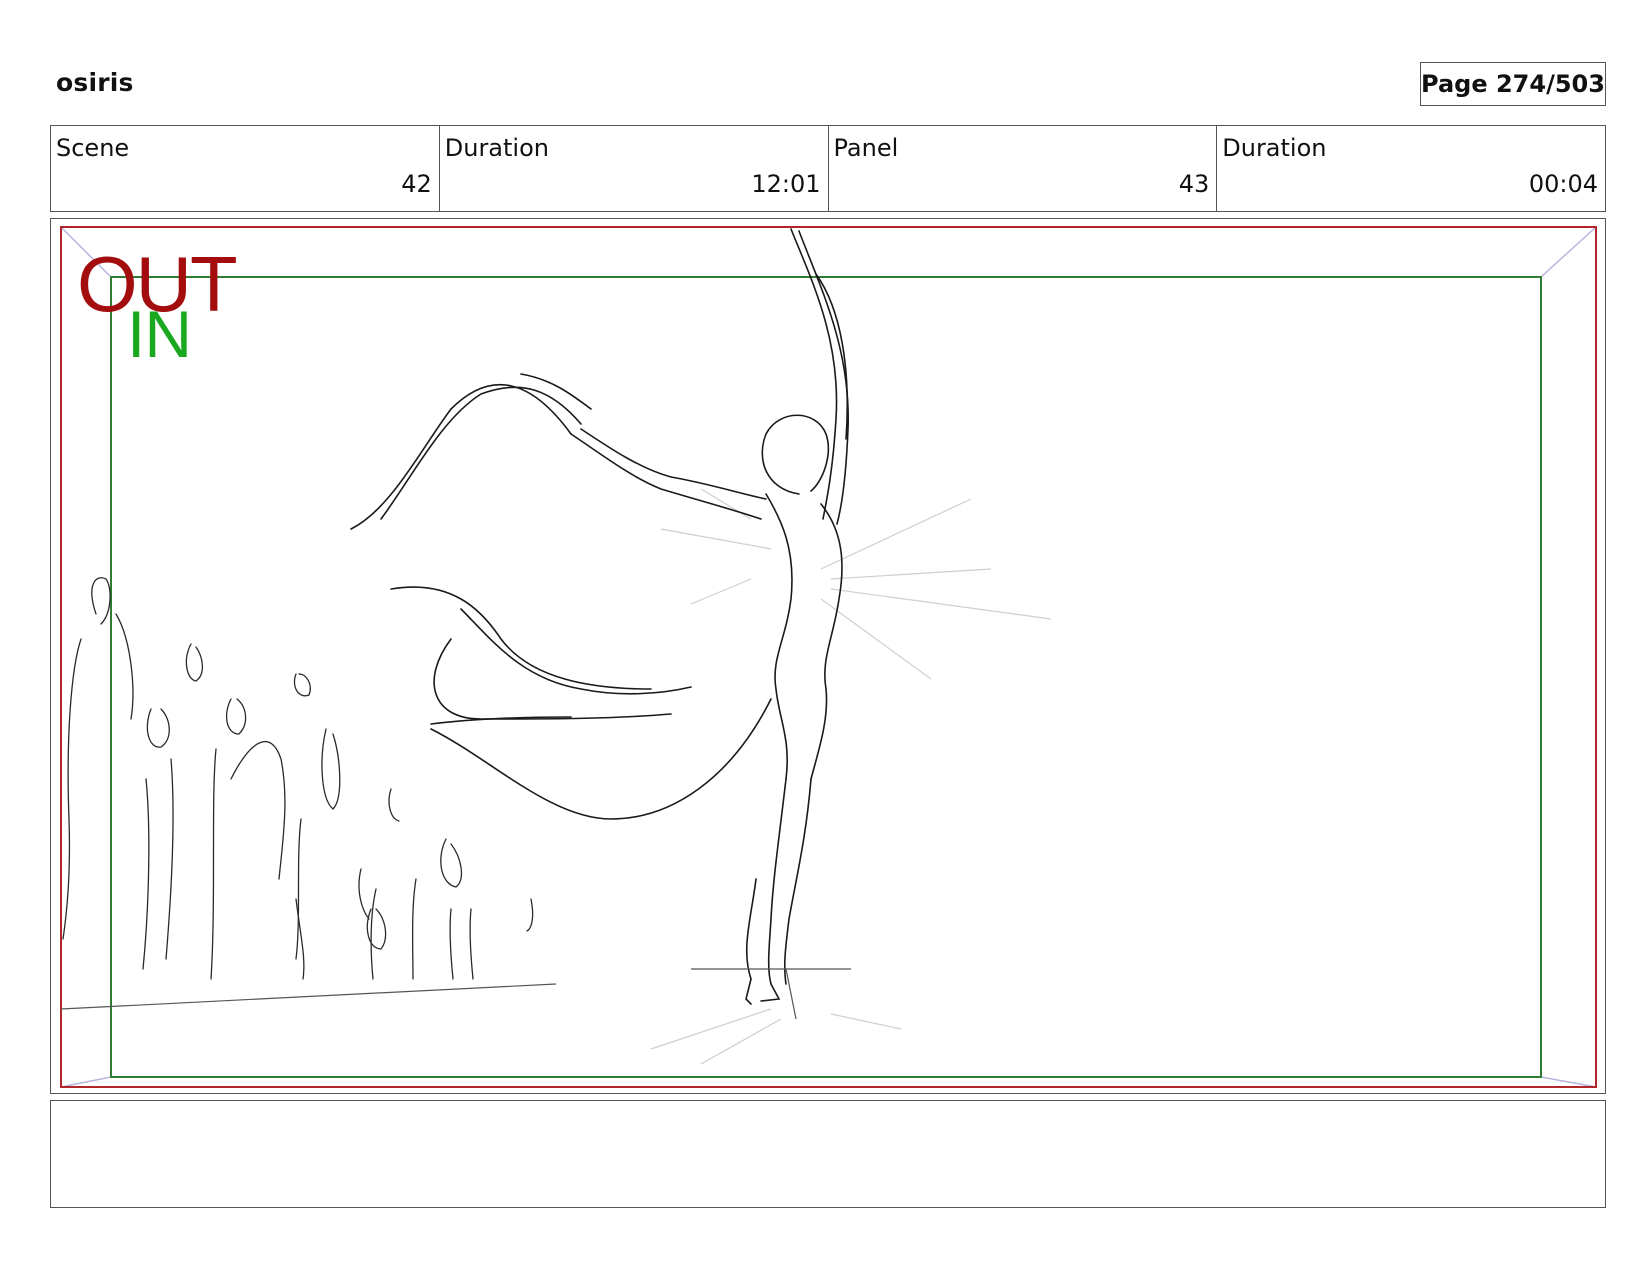 The image size is (1650, 1275). What do you see at coordinates (416, 184) in the screenshot?
I see `scene-value: 42` at bounding box center [416, 184].